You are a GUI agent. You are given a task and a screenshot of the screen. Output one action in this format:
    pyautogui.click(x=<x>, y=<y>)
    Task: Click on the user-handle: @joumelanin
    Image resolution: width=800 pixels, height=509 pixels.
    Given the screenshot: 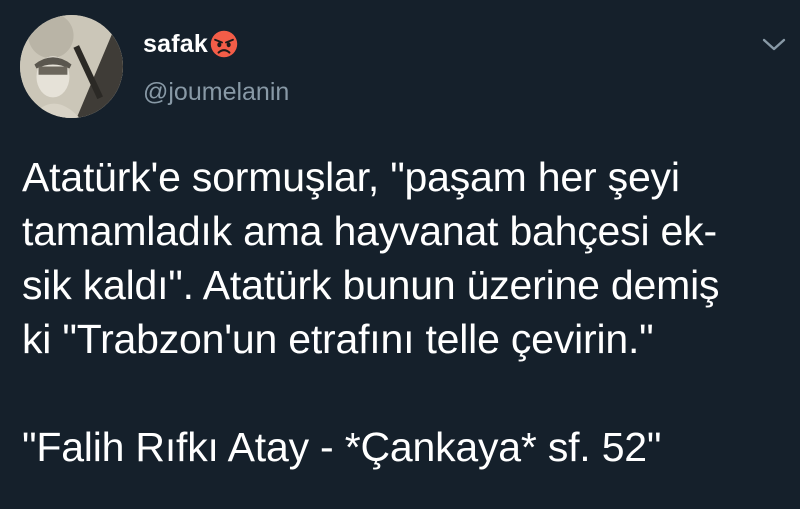 What is the action you would take?
    pyautogui.click(x=216, y=92)
    